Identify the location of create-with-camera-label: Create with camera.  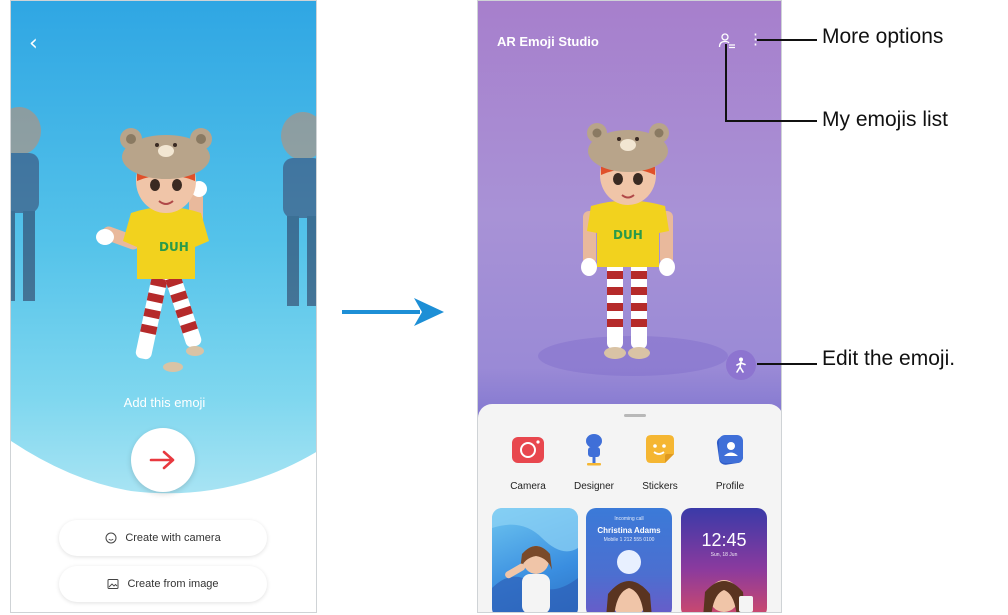
(173, 538).